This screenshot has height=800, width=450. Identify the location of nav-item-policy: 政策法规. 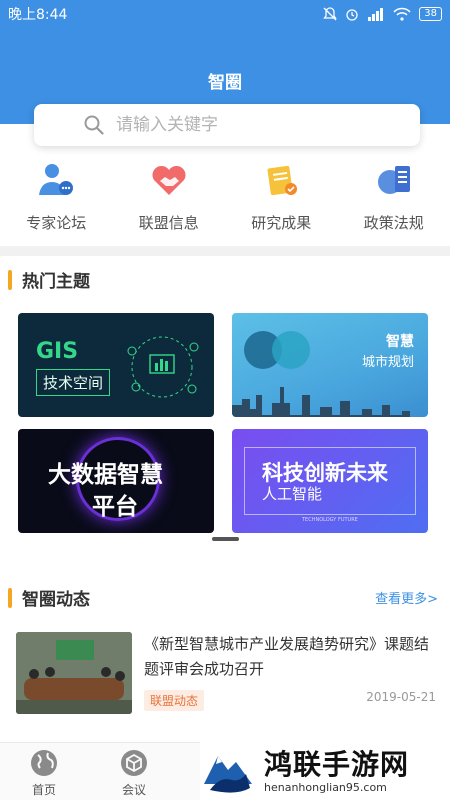
(394, 203).